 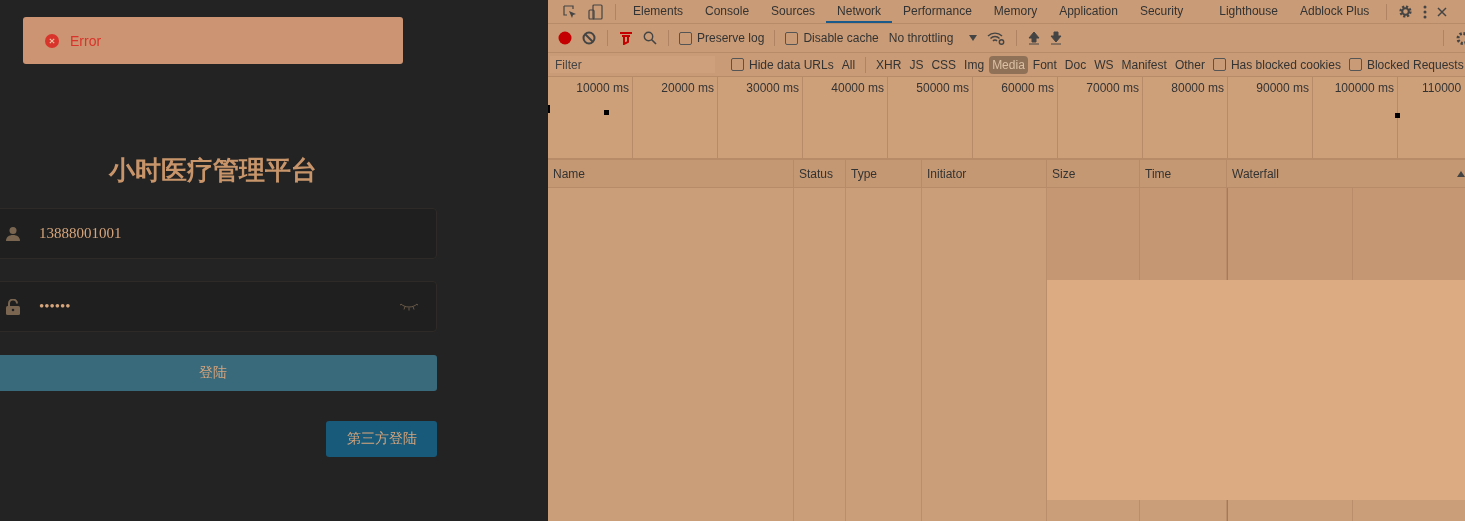 I want to click on lock-icon, so click(x=13, y=306).